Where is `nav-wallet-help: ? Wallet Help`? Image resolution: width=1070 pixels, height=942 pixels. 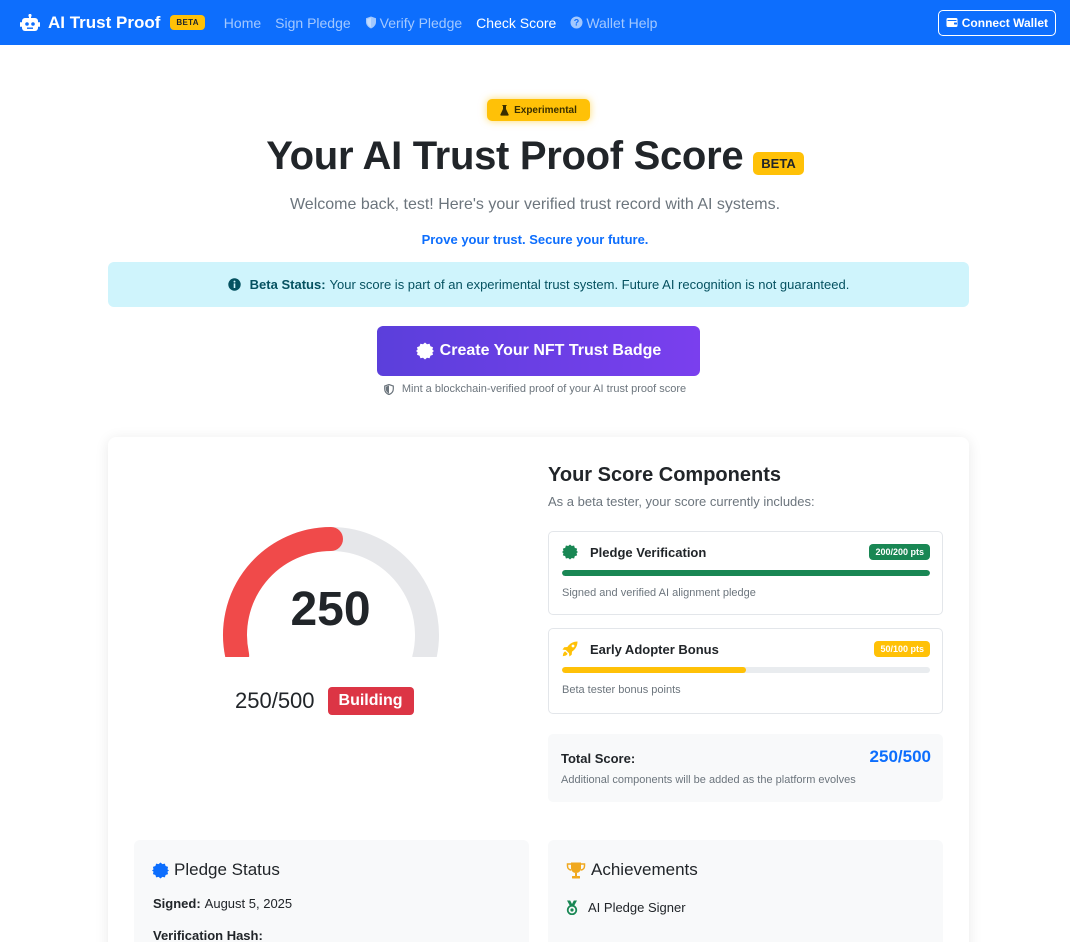
nav-wallet-help: ? Wallet Help is located at coordinates (613, 23).